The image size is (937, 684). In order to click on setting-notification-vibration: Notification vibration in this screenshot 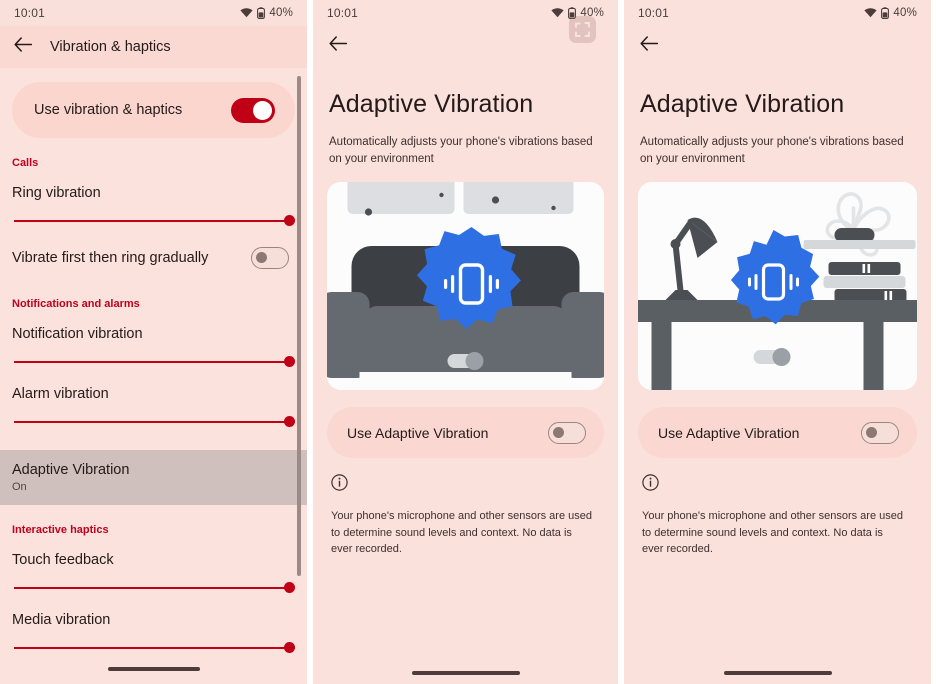, I will do `click(153, 344)`.